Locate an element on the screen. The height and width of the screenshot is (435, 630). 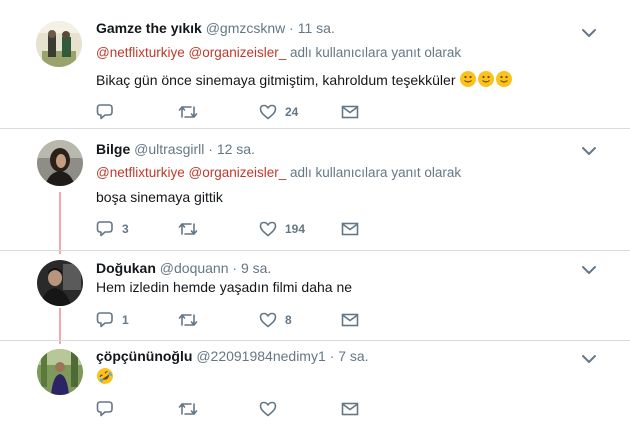
tweet-text is located at coordinates (105, 377).